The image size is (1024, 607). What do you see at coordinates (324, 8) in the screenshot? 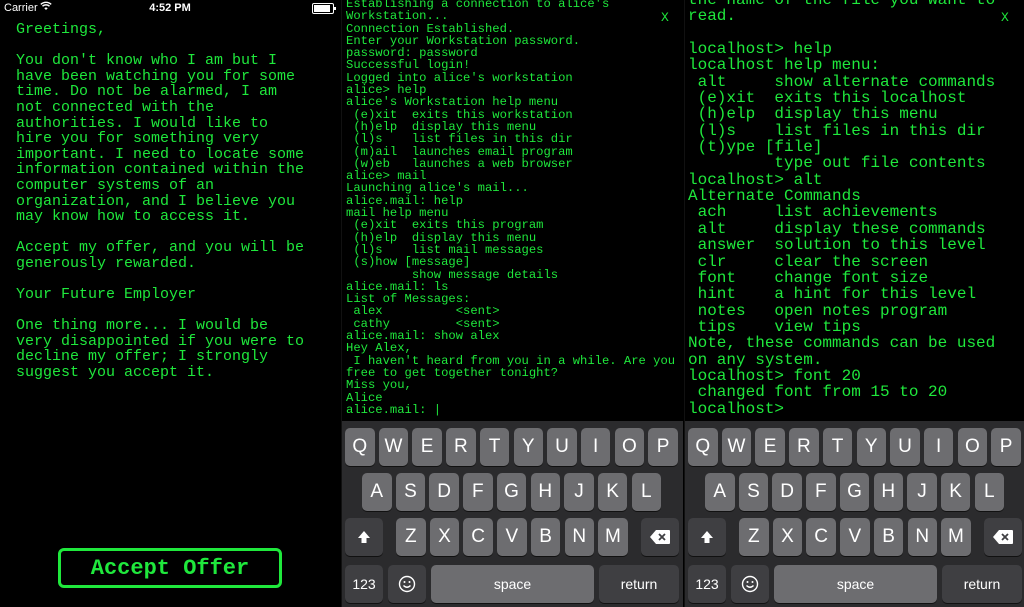
I see `battery-icon` at bounding box center [324, 8].